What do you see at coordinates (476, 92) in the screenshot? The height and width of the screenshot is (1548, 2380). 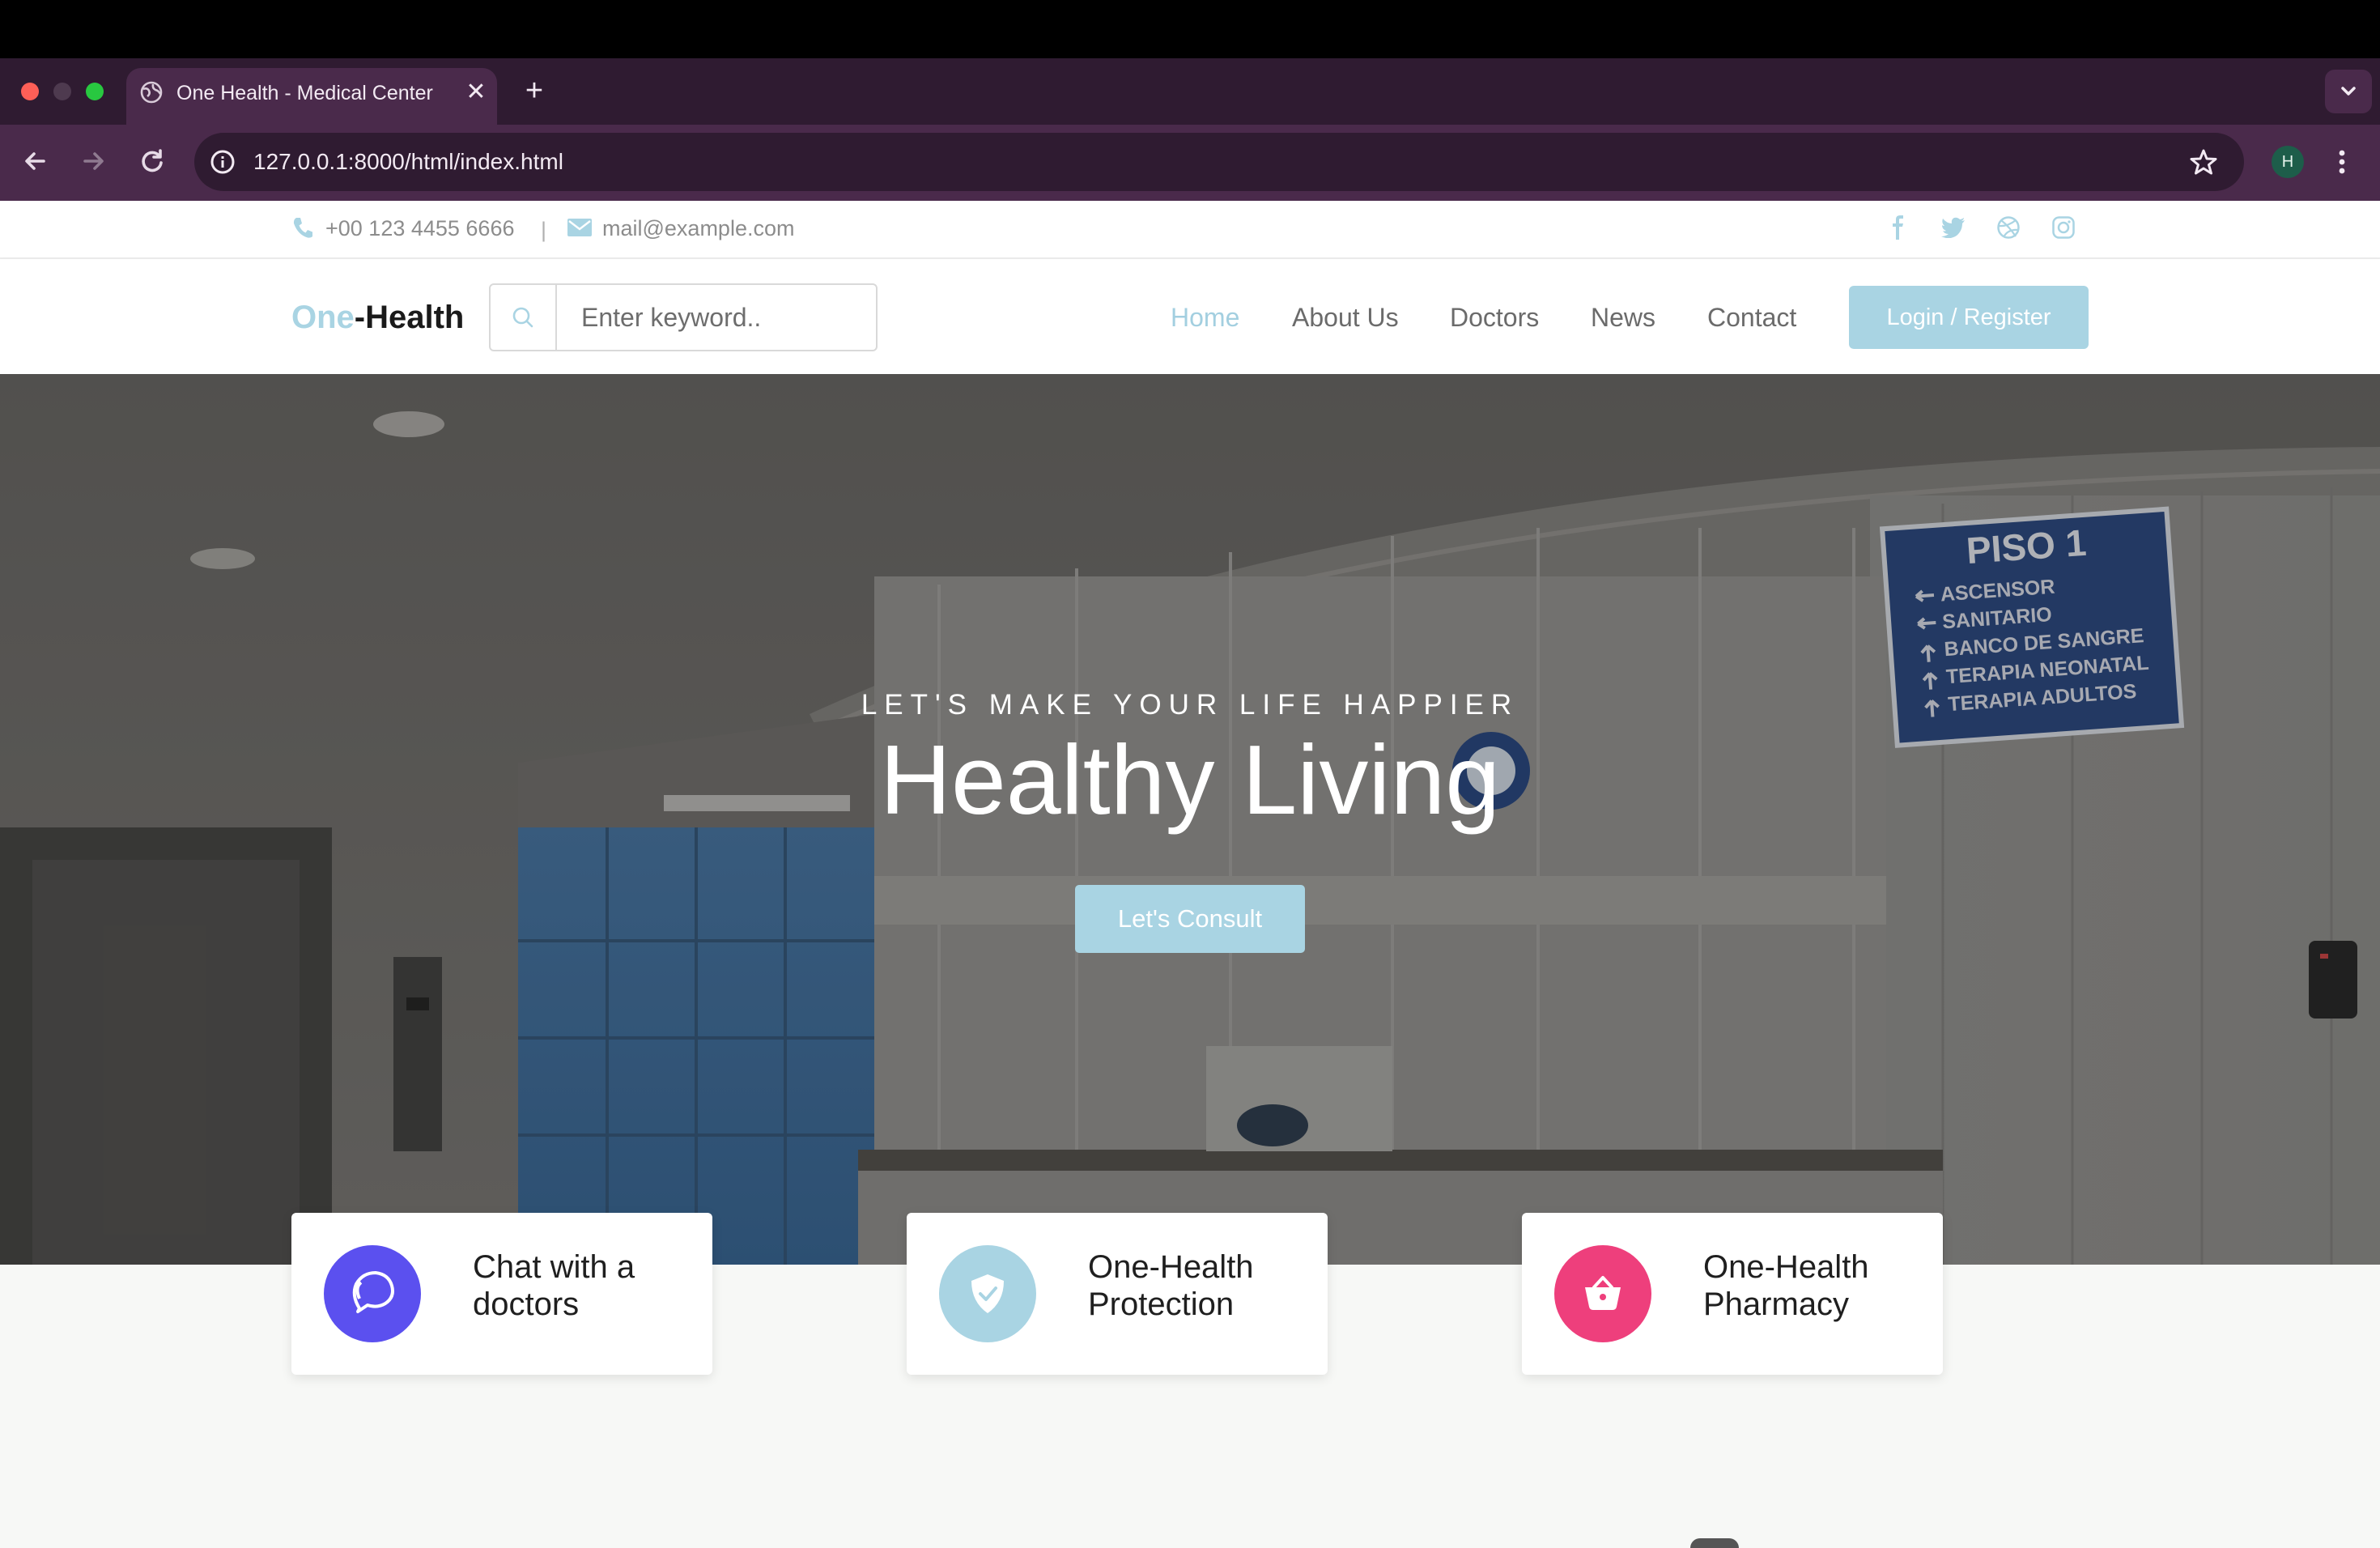 I see `tab-close-icon: ✕` at bounding box center [476, 92].